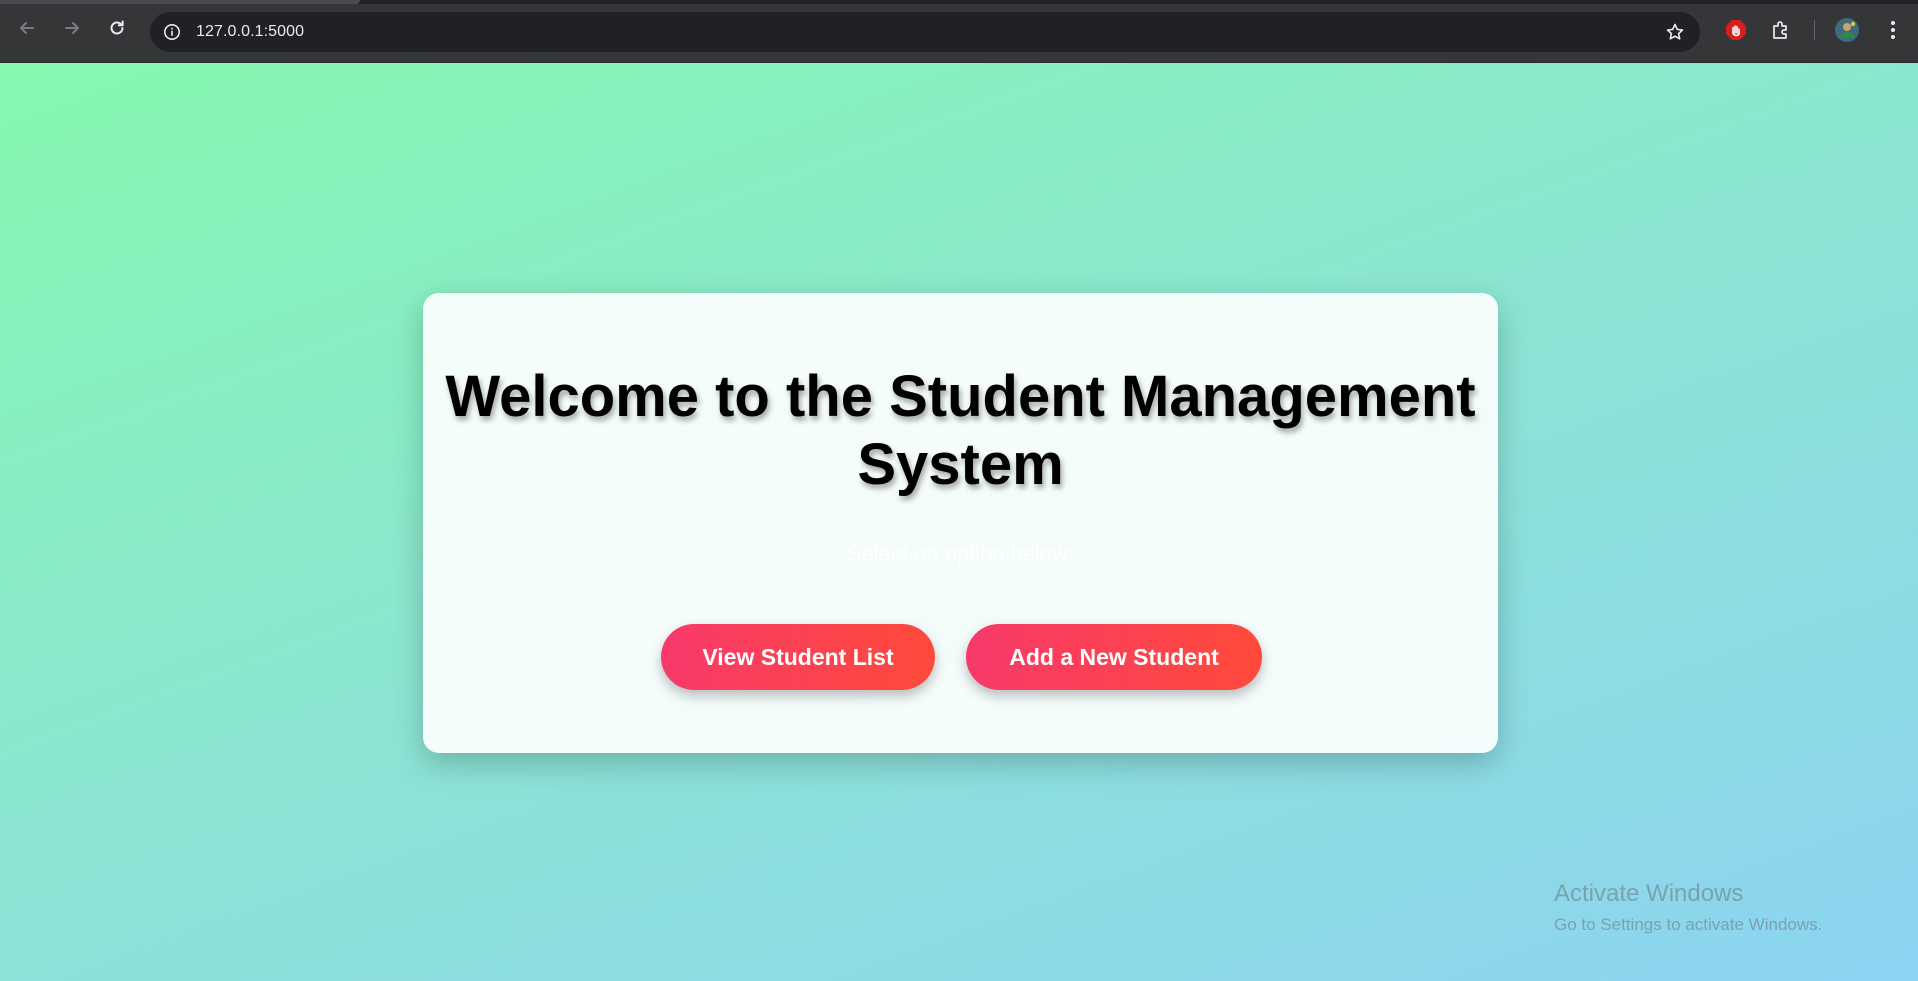  What do you see at coordinates (180, 2) in the screenshot?
I see `active-tab` at bounding box center [180, 2].